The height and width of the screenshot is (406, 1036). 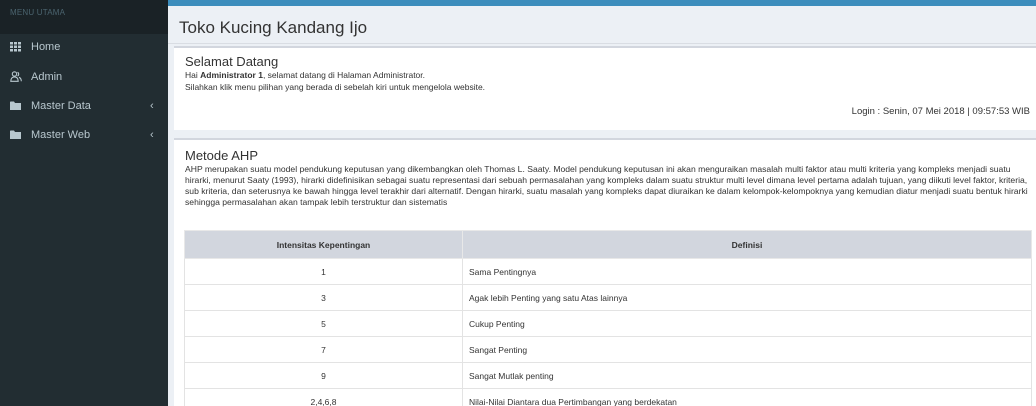 I want to click on table-row: 5 Cukup Penting, so click(x=608, y=323).